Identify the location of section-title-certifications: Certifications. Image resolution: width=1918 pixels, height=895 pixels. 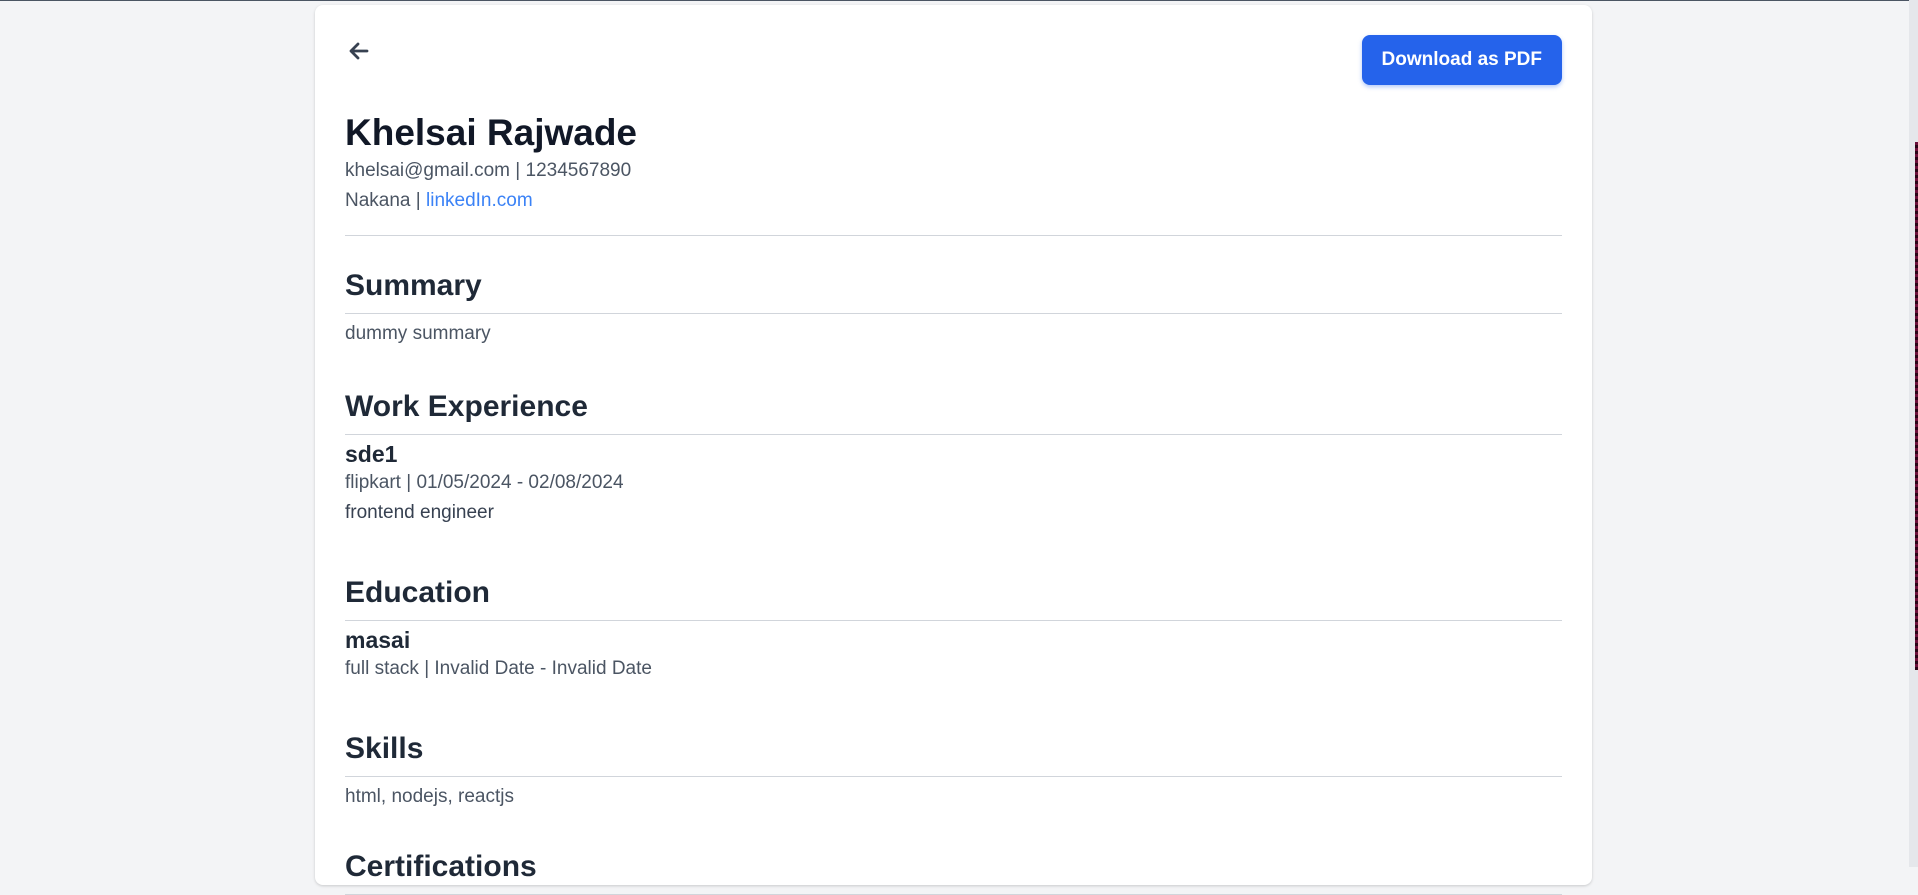
(953, 871).